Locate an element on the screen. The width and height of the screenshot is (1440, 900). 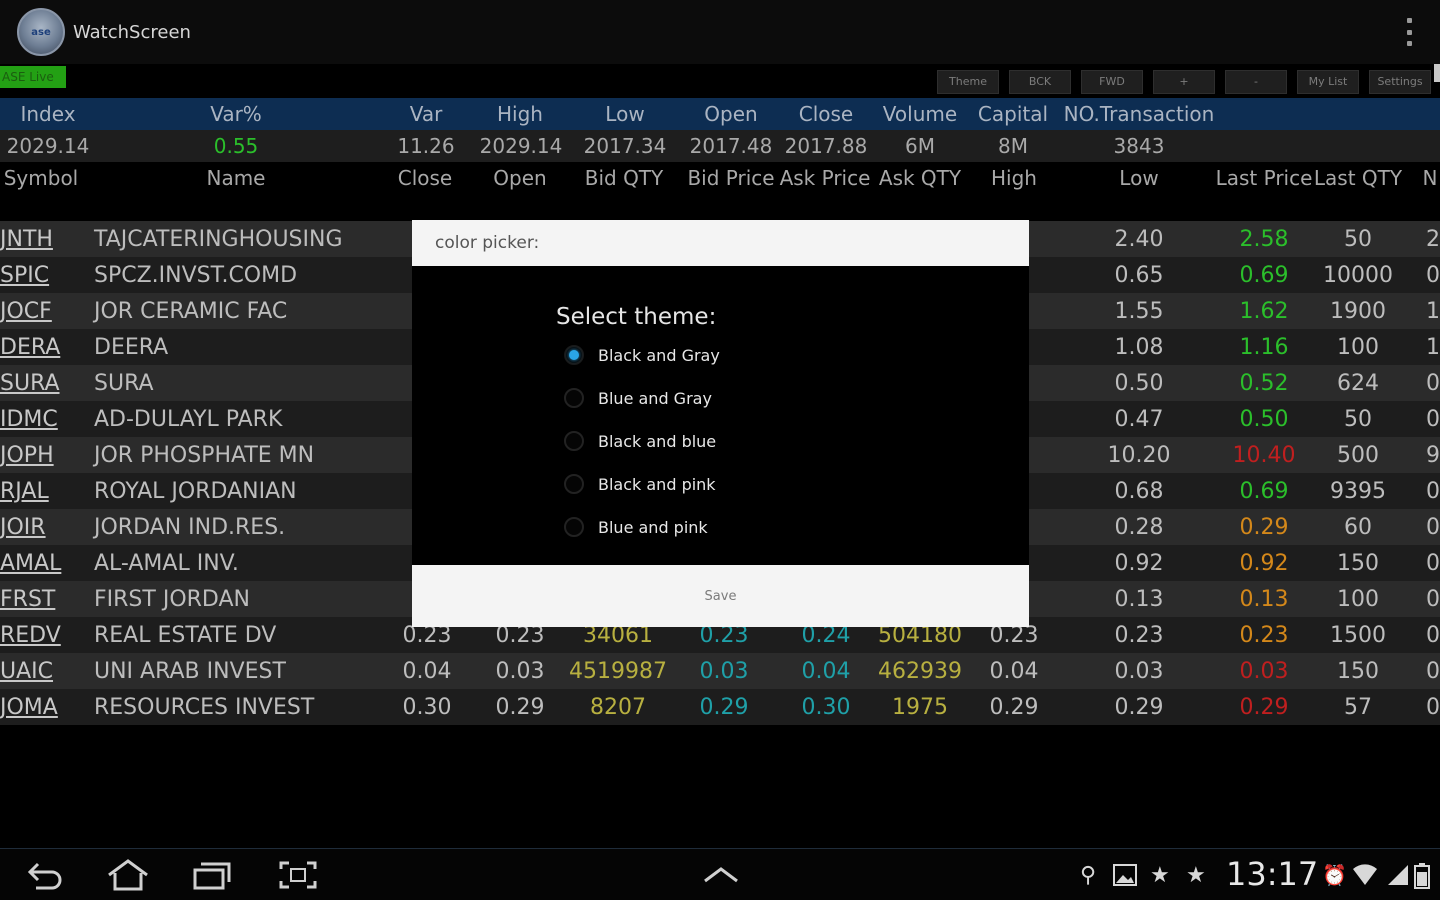
row-name: TAJCATERINGHOUSING is located at coordinates (218, 239).